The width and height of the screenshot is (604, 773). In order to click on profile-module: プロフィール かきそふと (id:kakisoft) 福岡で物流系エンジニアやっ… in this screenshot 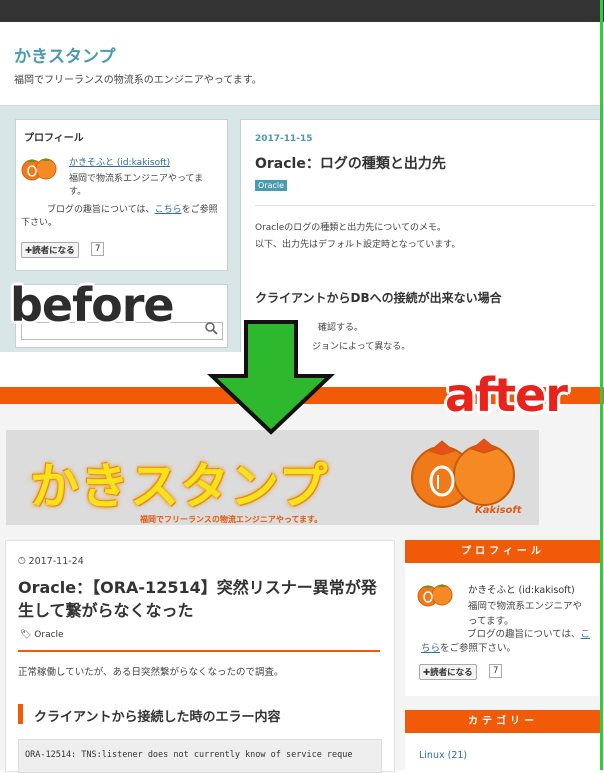, I will do `click(121, 195)`.